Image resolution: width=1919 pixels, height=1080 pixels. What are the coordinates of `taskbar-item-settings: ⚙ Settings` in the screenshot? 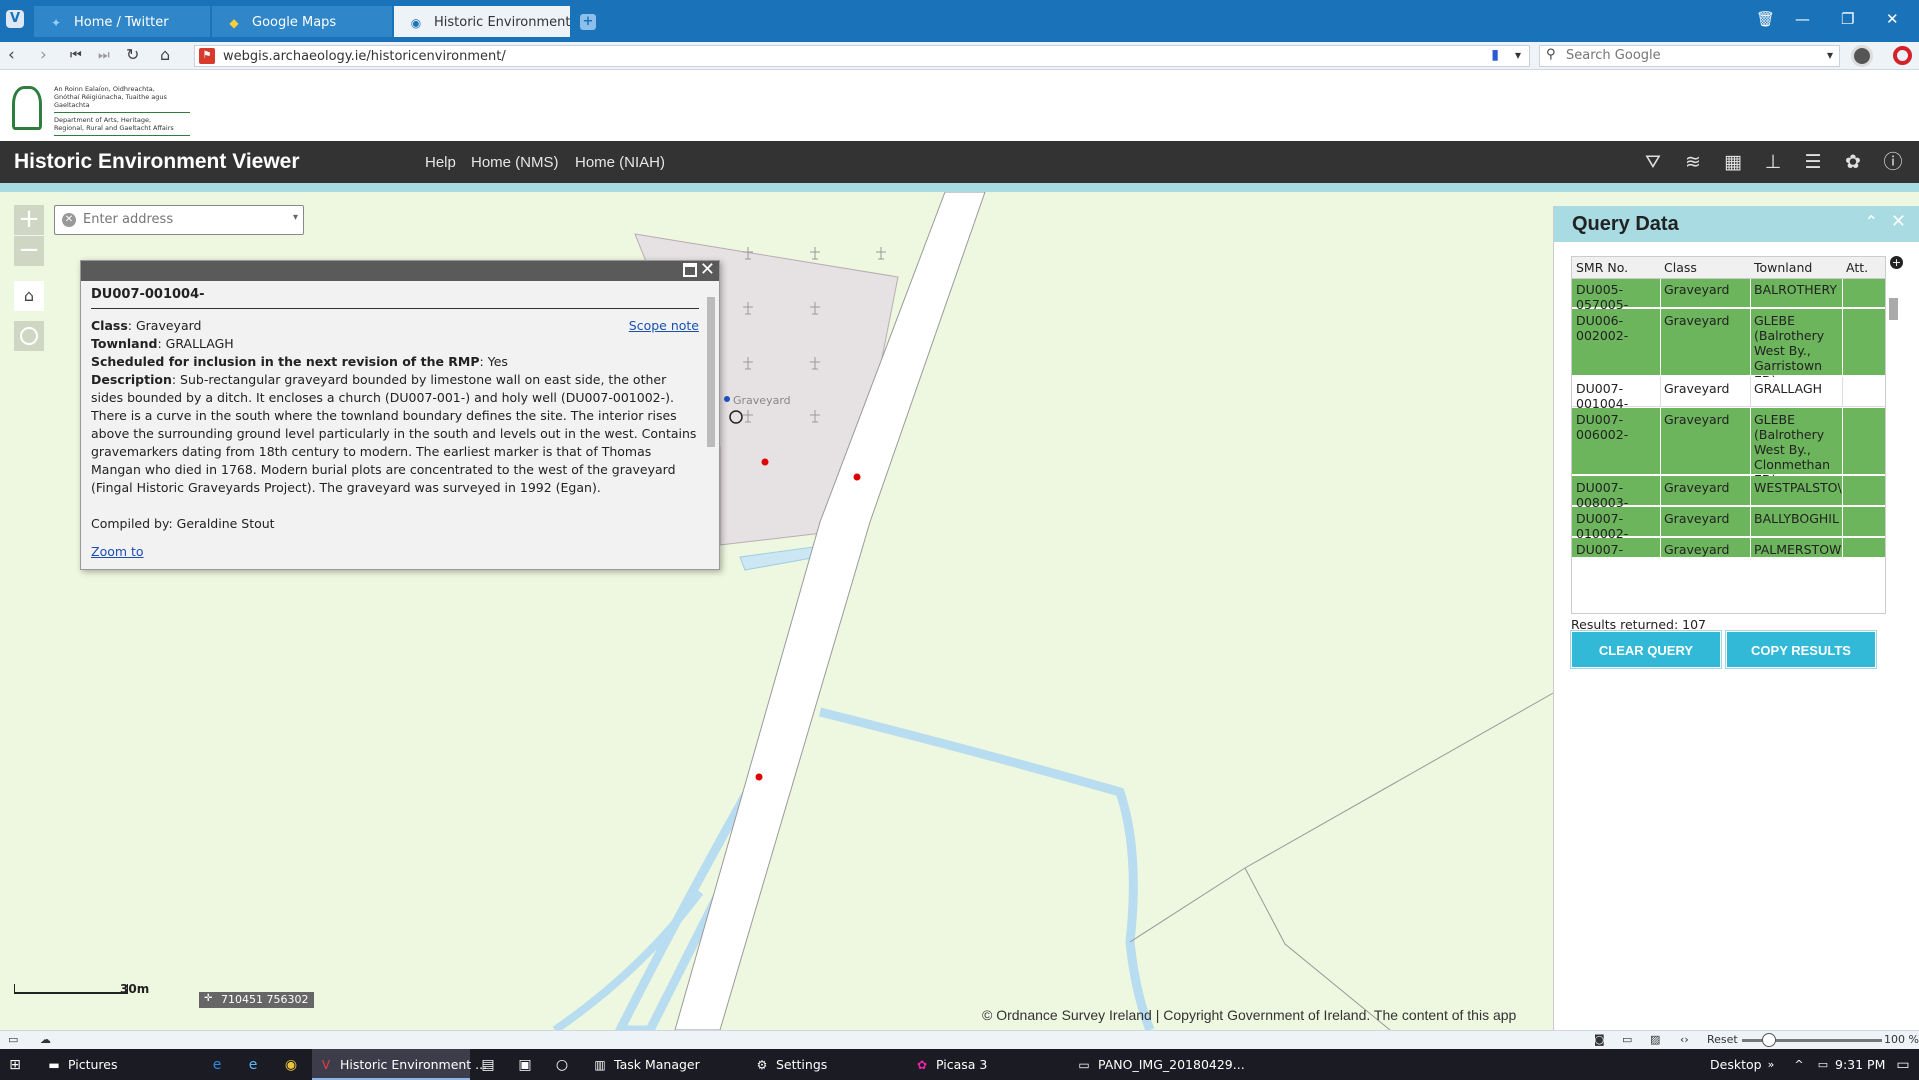 It's located at (828, 1064).